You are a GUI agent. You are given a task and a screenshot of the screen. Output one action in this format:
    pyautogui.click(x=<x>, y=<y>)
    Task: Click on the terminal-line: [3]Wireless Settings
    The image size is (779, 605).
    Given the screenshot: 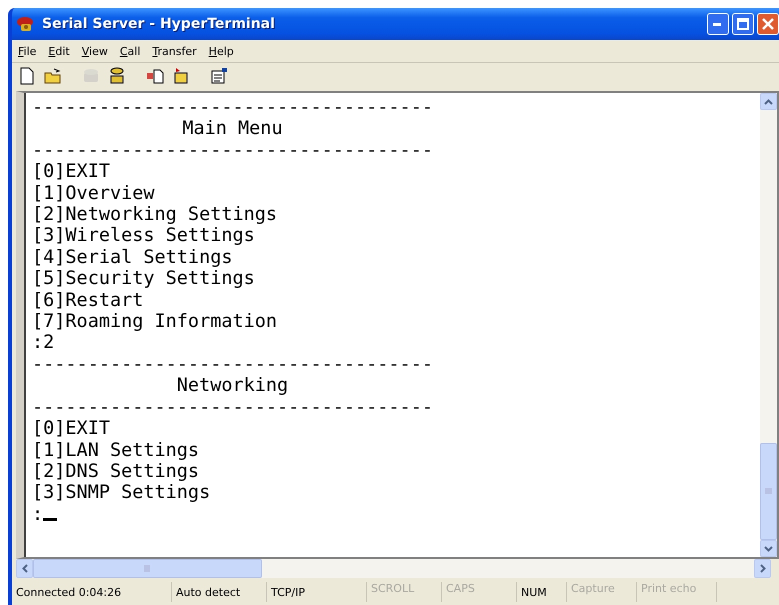 What is the action you would take?
    pyautogui.click(x=144, y=236)
    